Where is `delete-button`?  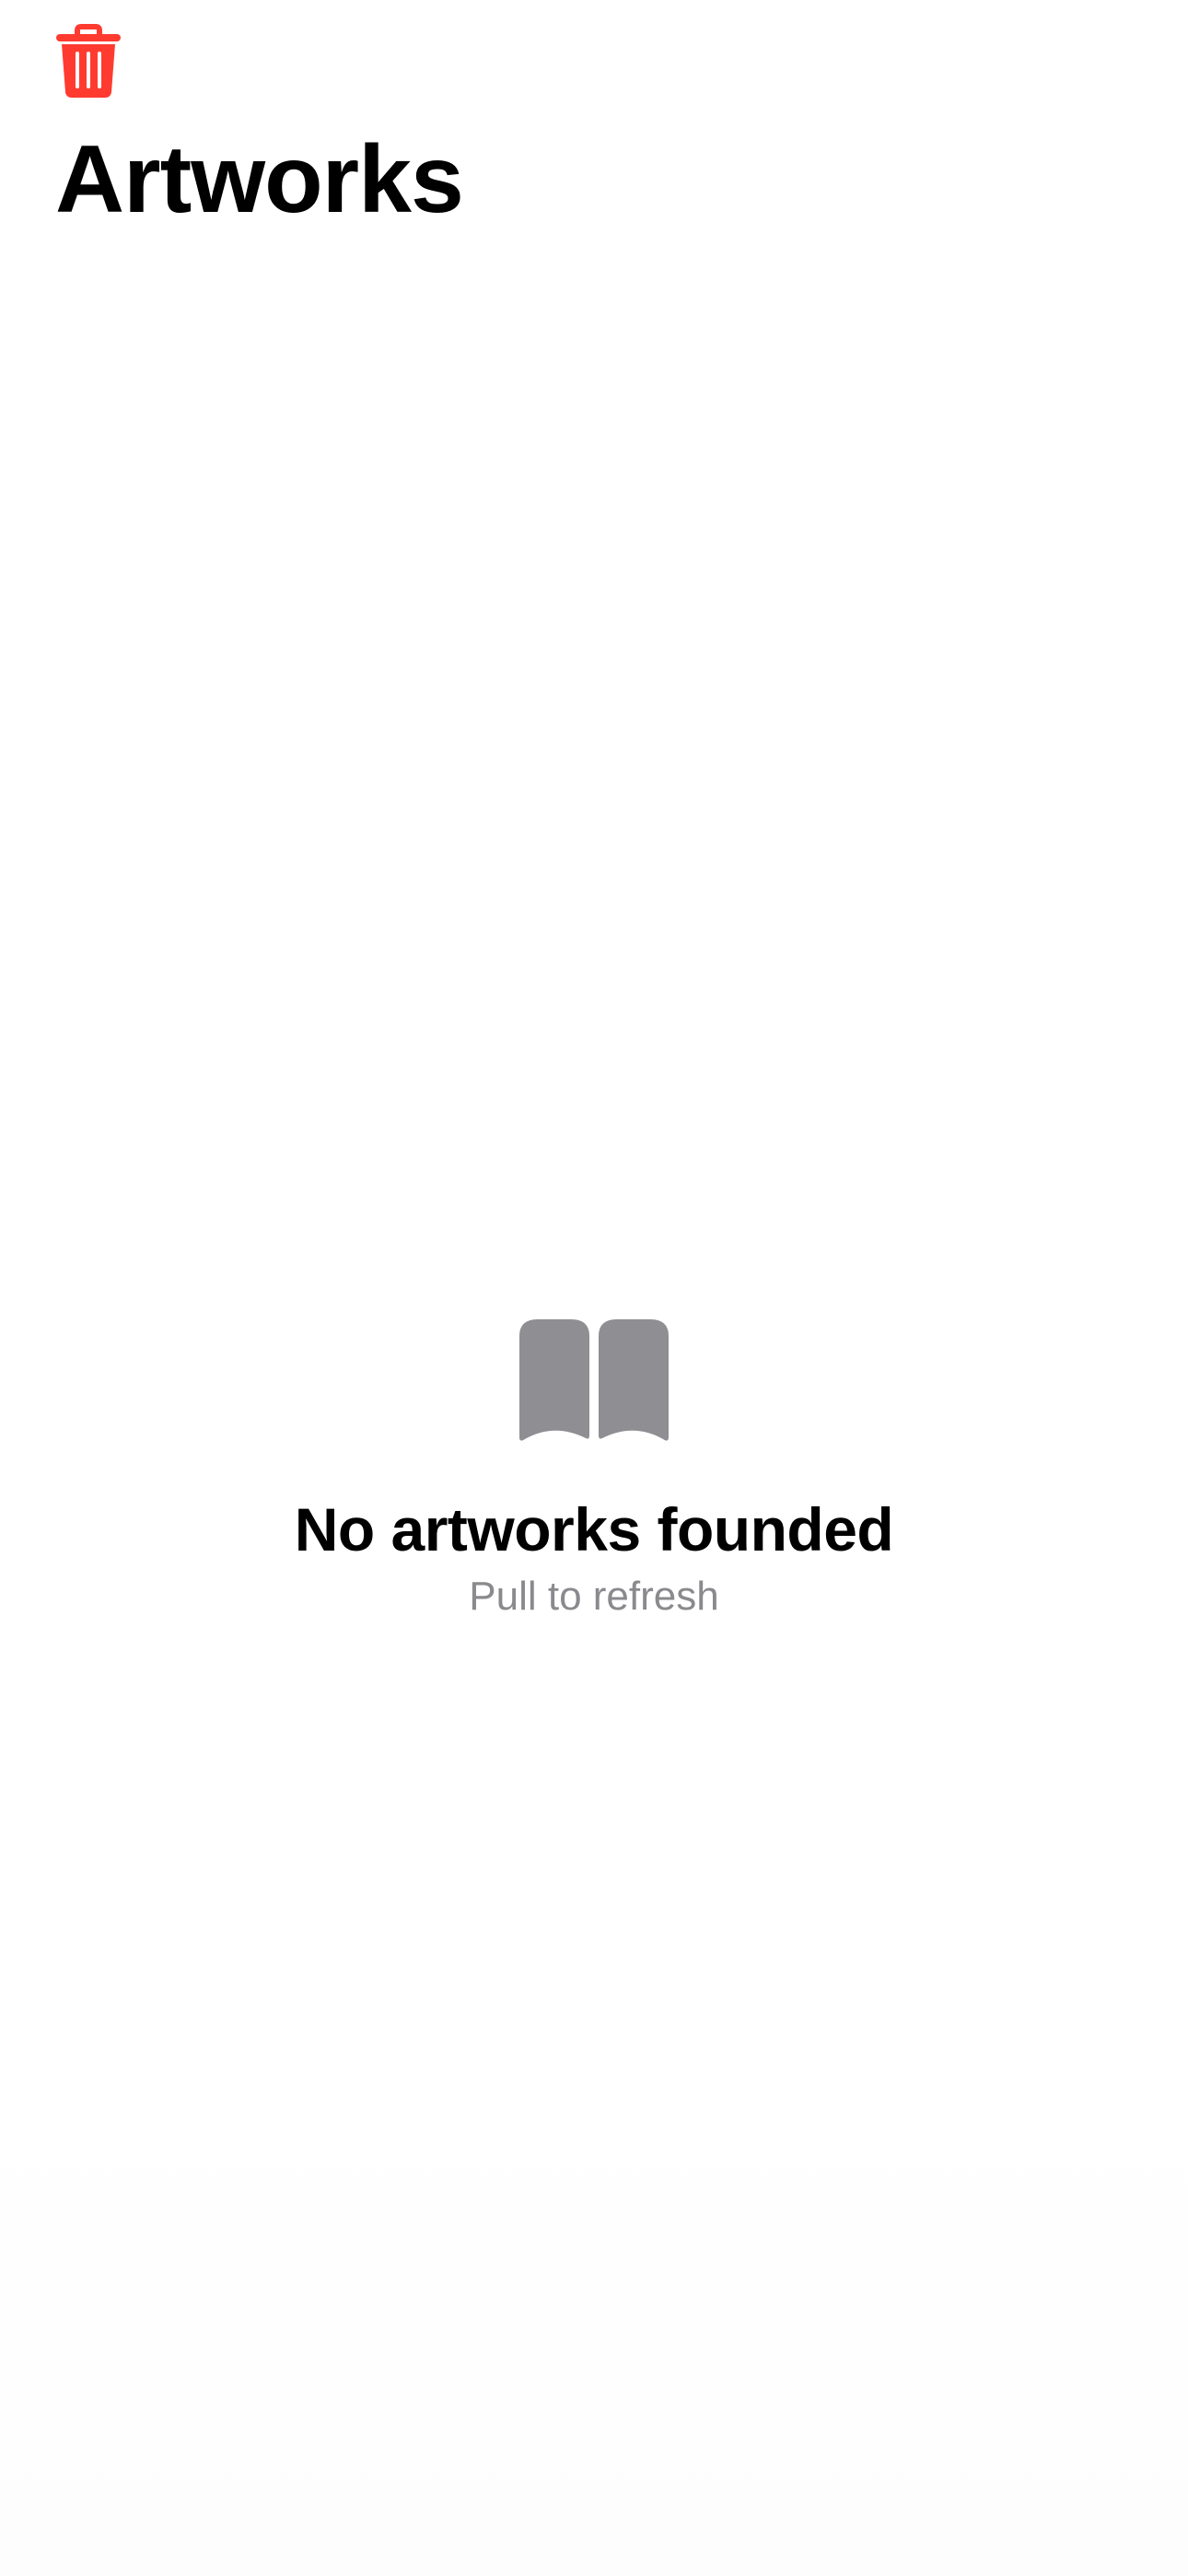
delete-button is located at coordinates (88, 62).